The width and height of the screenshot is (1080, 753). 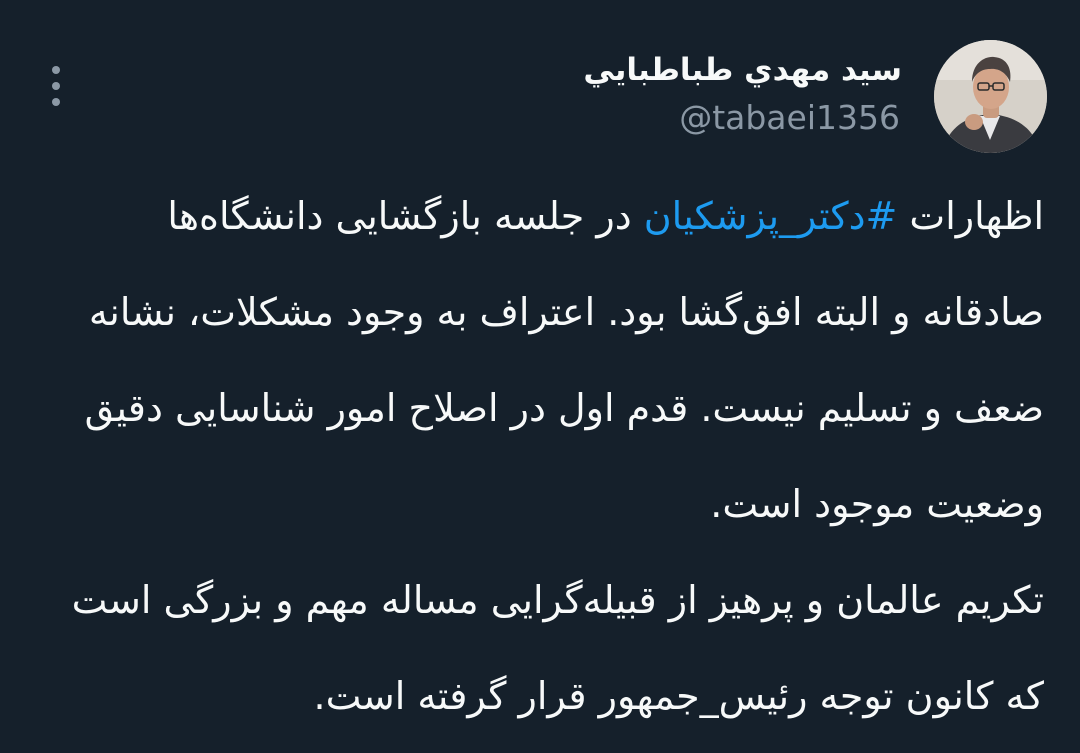 I want to click on profile-photo, so click(x=990, y=96).